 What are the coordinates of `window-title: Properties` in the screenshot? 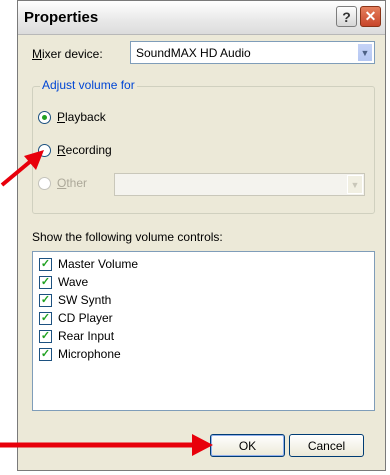 It's located at (61, 17).